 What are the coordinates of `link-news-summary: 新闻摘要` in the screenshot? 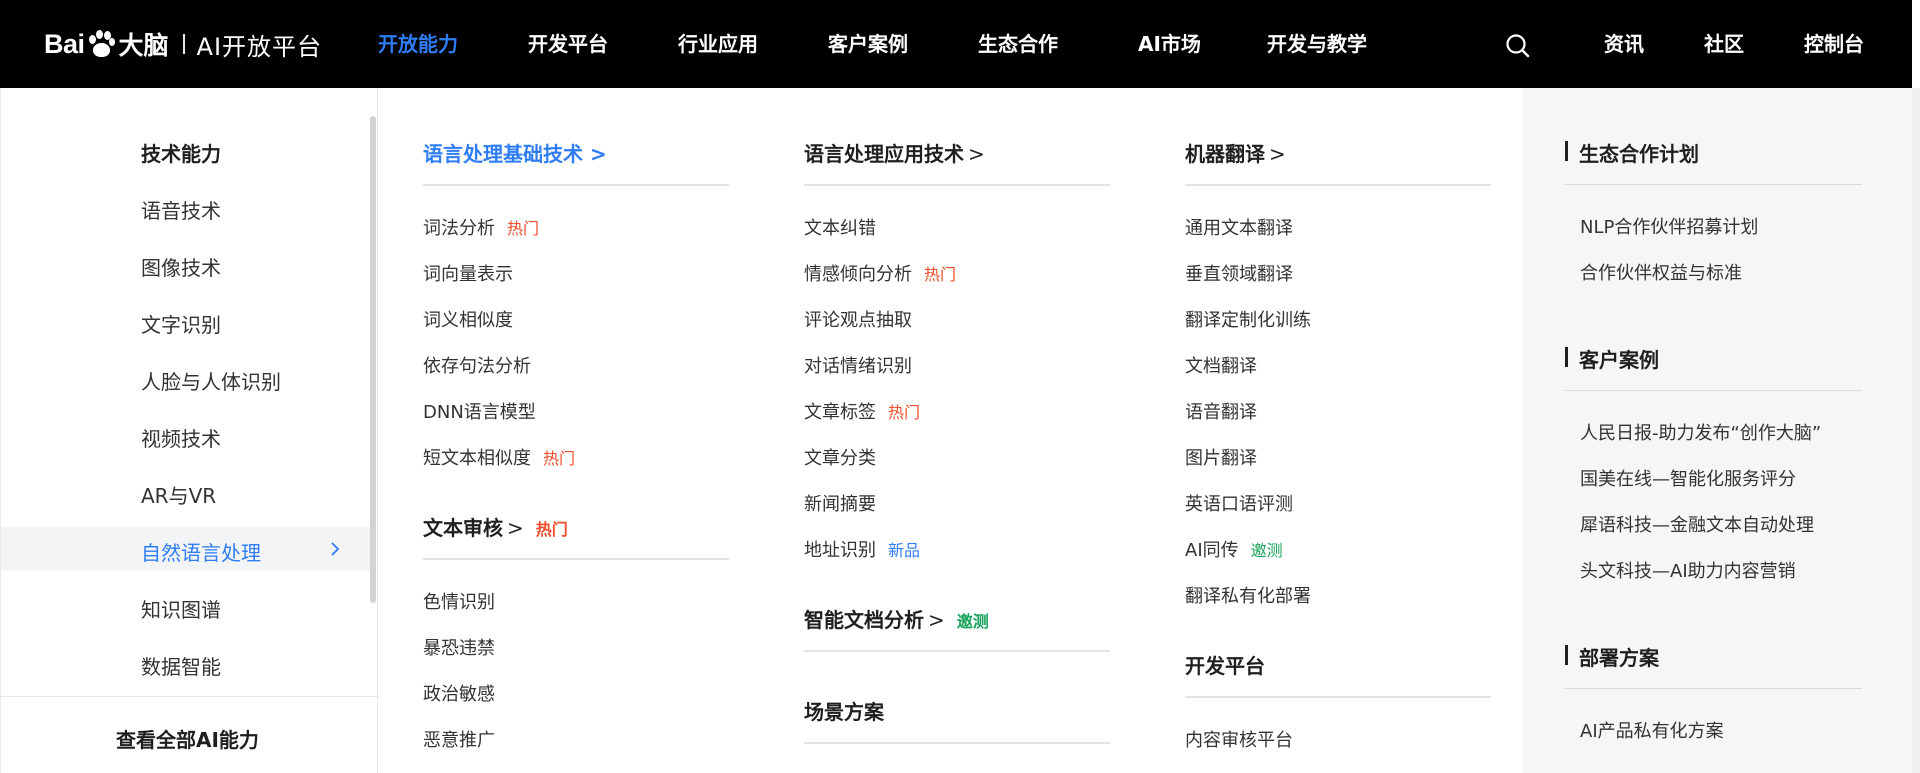 It's located at (840, 503).